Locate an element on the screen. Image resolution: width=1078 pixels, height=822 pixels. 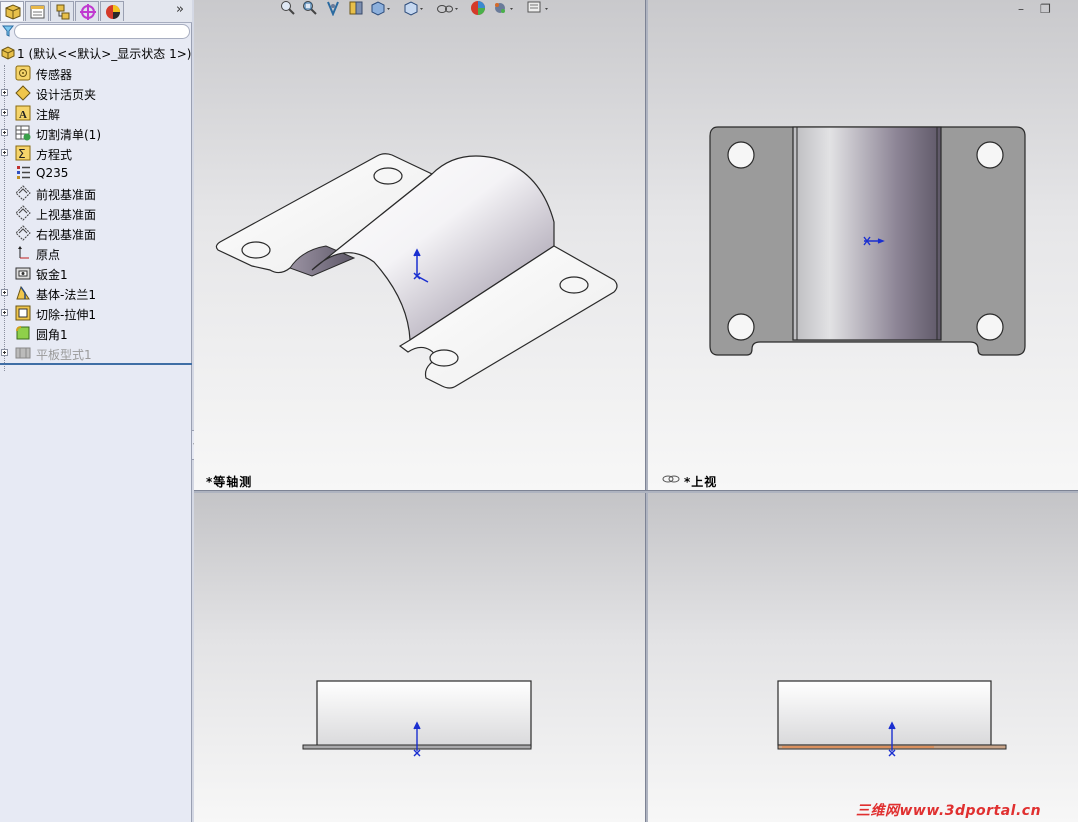
tree-item-label: 右视基准面 is located at coordinates (66, 235).